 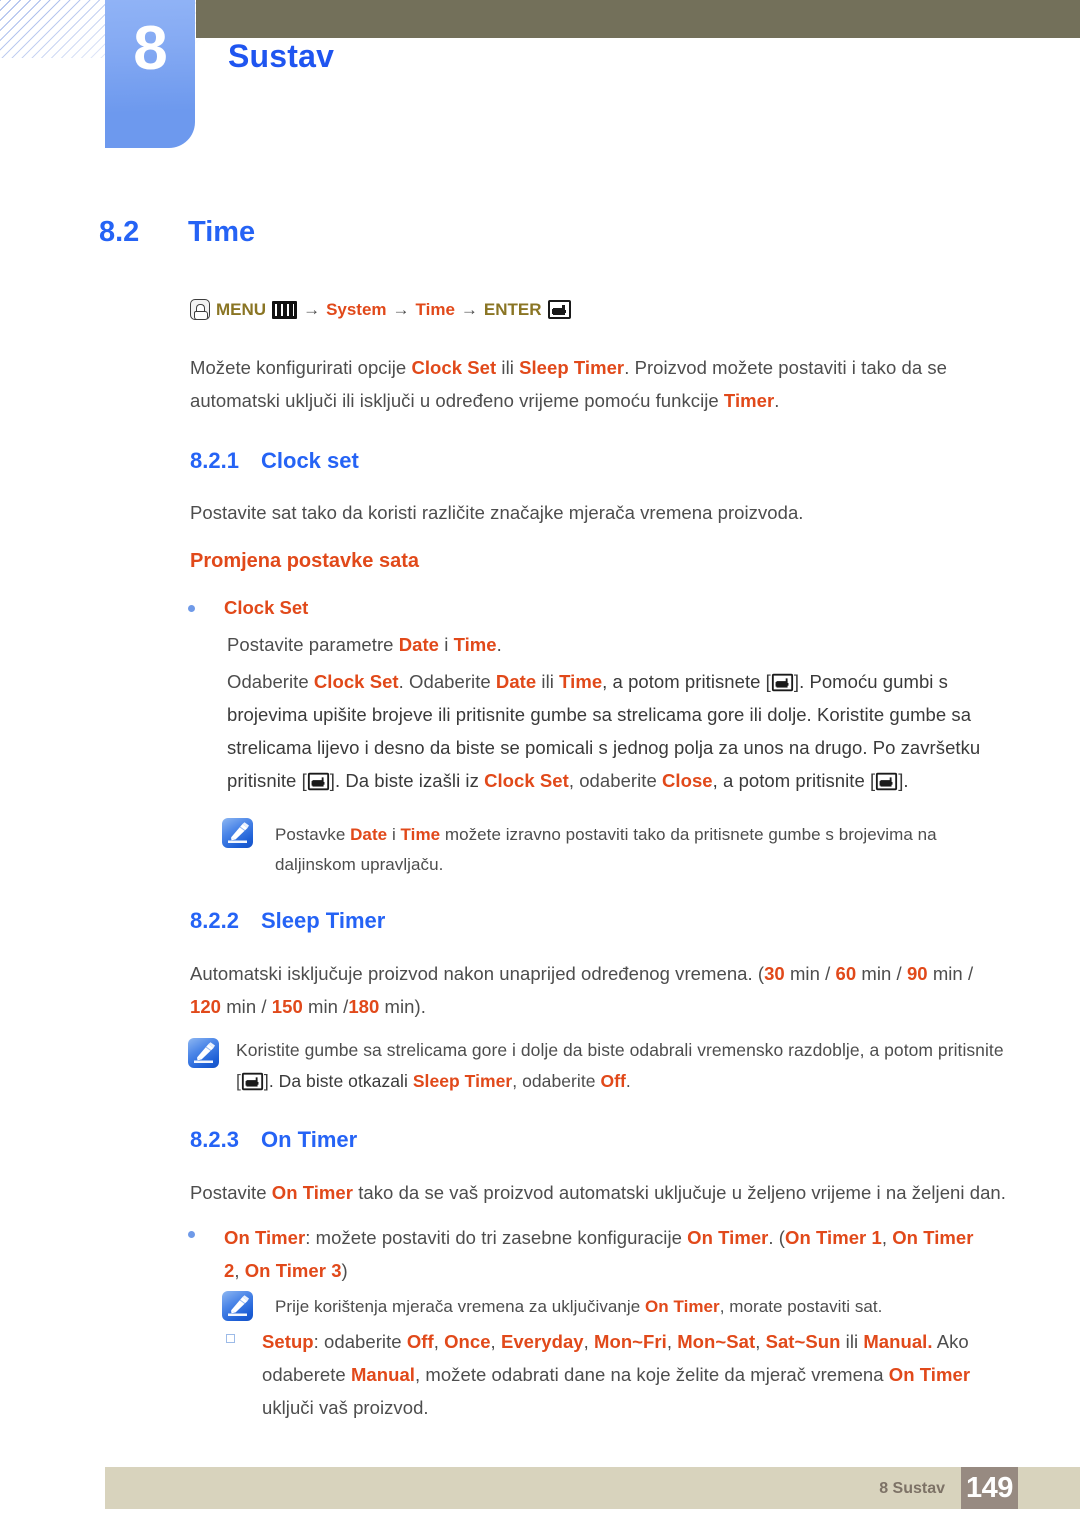 What do you see at coordinates (270, 681) in the screenshot?
I see `line2-text-1: Odaberite` at bounding box center [270, 681].